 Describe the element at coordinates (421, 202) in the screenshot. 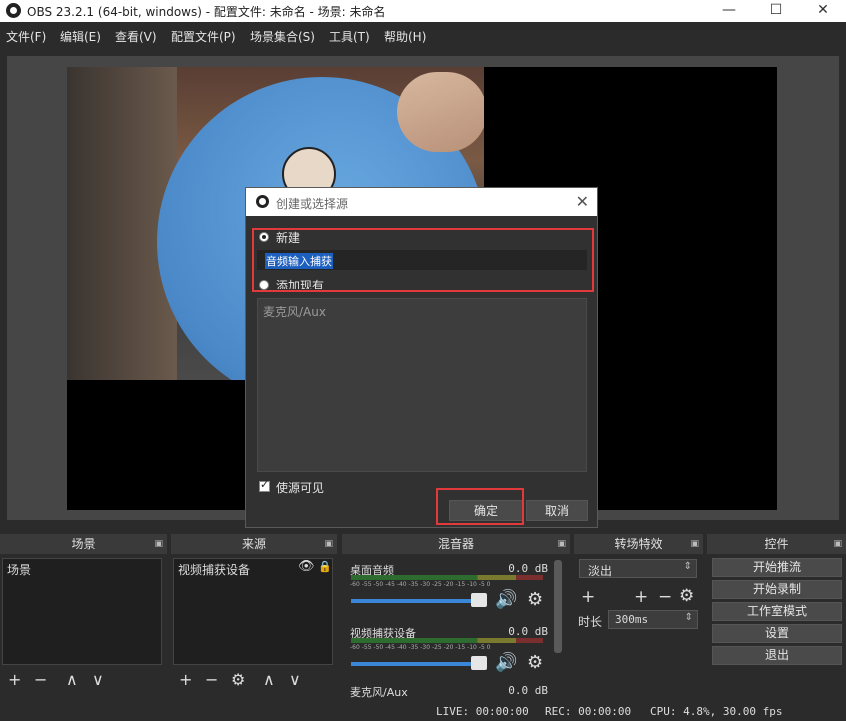

I see `dialog-title-bar: 创建或选择源 ✕` at that location.